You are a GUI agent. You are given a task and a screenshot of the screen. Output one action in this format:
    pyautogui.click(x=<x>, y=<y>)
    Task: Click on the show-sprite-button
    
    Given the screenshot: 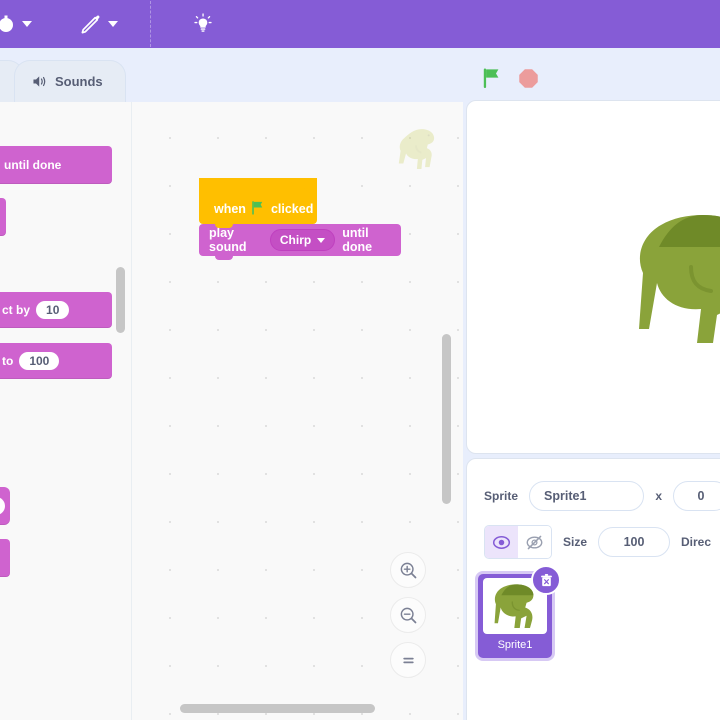 What is the action you would take?
    pyautogui.click(x=501, y=542)
    